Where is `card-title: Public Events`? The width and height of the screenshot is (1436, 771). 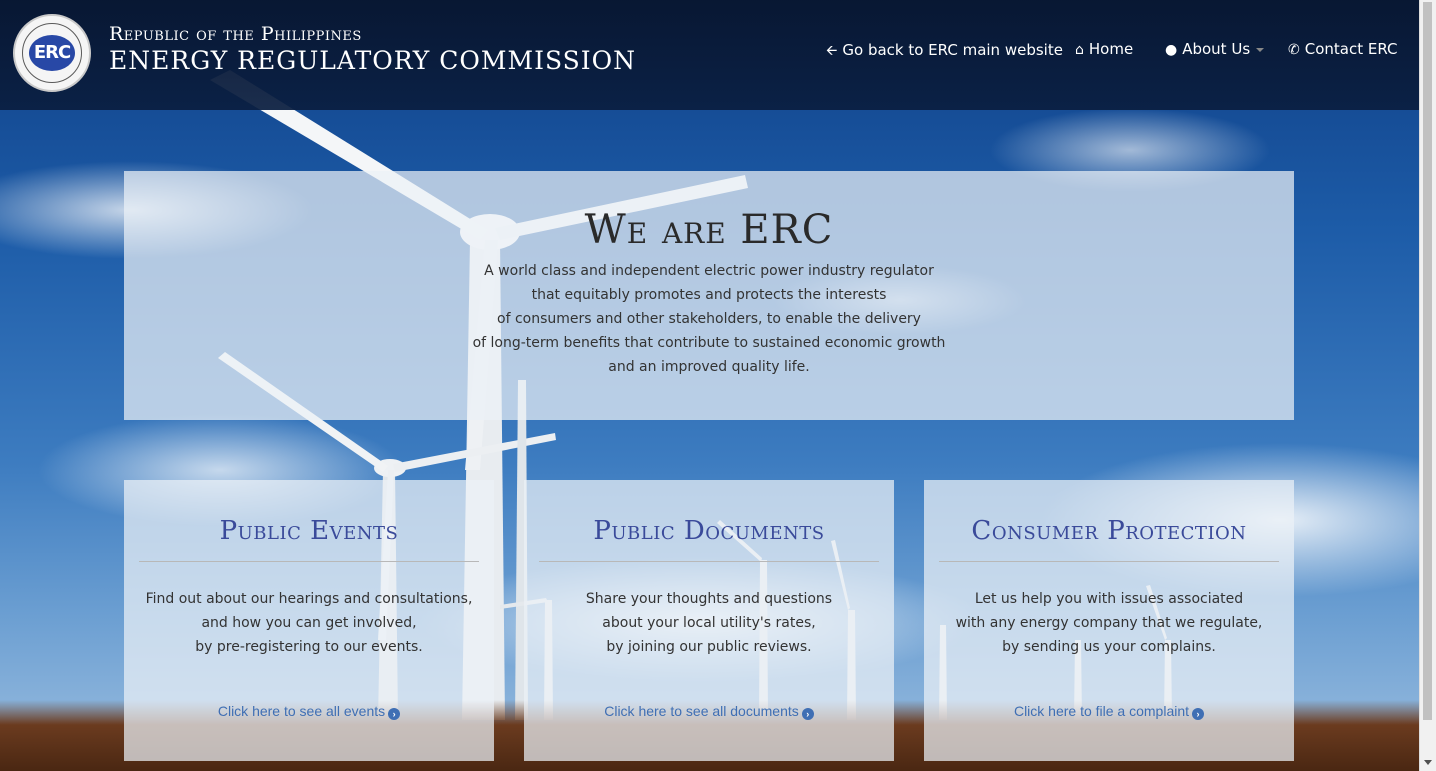
card-title: Public Events is located at coordinates (309, 531).